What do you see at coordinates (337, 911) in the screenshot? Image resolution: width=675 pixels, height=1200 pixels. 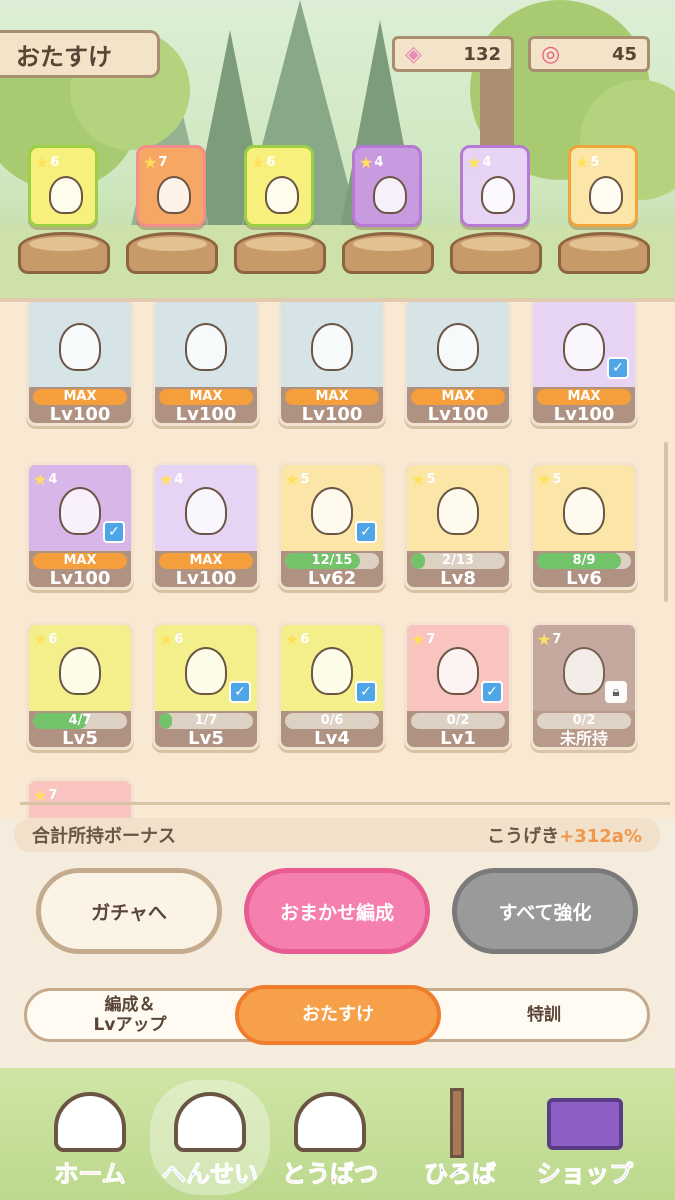 I see `auto-formation-button: おまかせ編成` at bounding box center [337, 911].